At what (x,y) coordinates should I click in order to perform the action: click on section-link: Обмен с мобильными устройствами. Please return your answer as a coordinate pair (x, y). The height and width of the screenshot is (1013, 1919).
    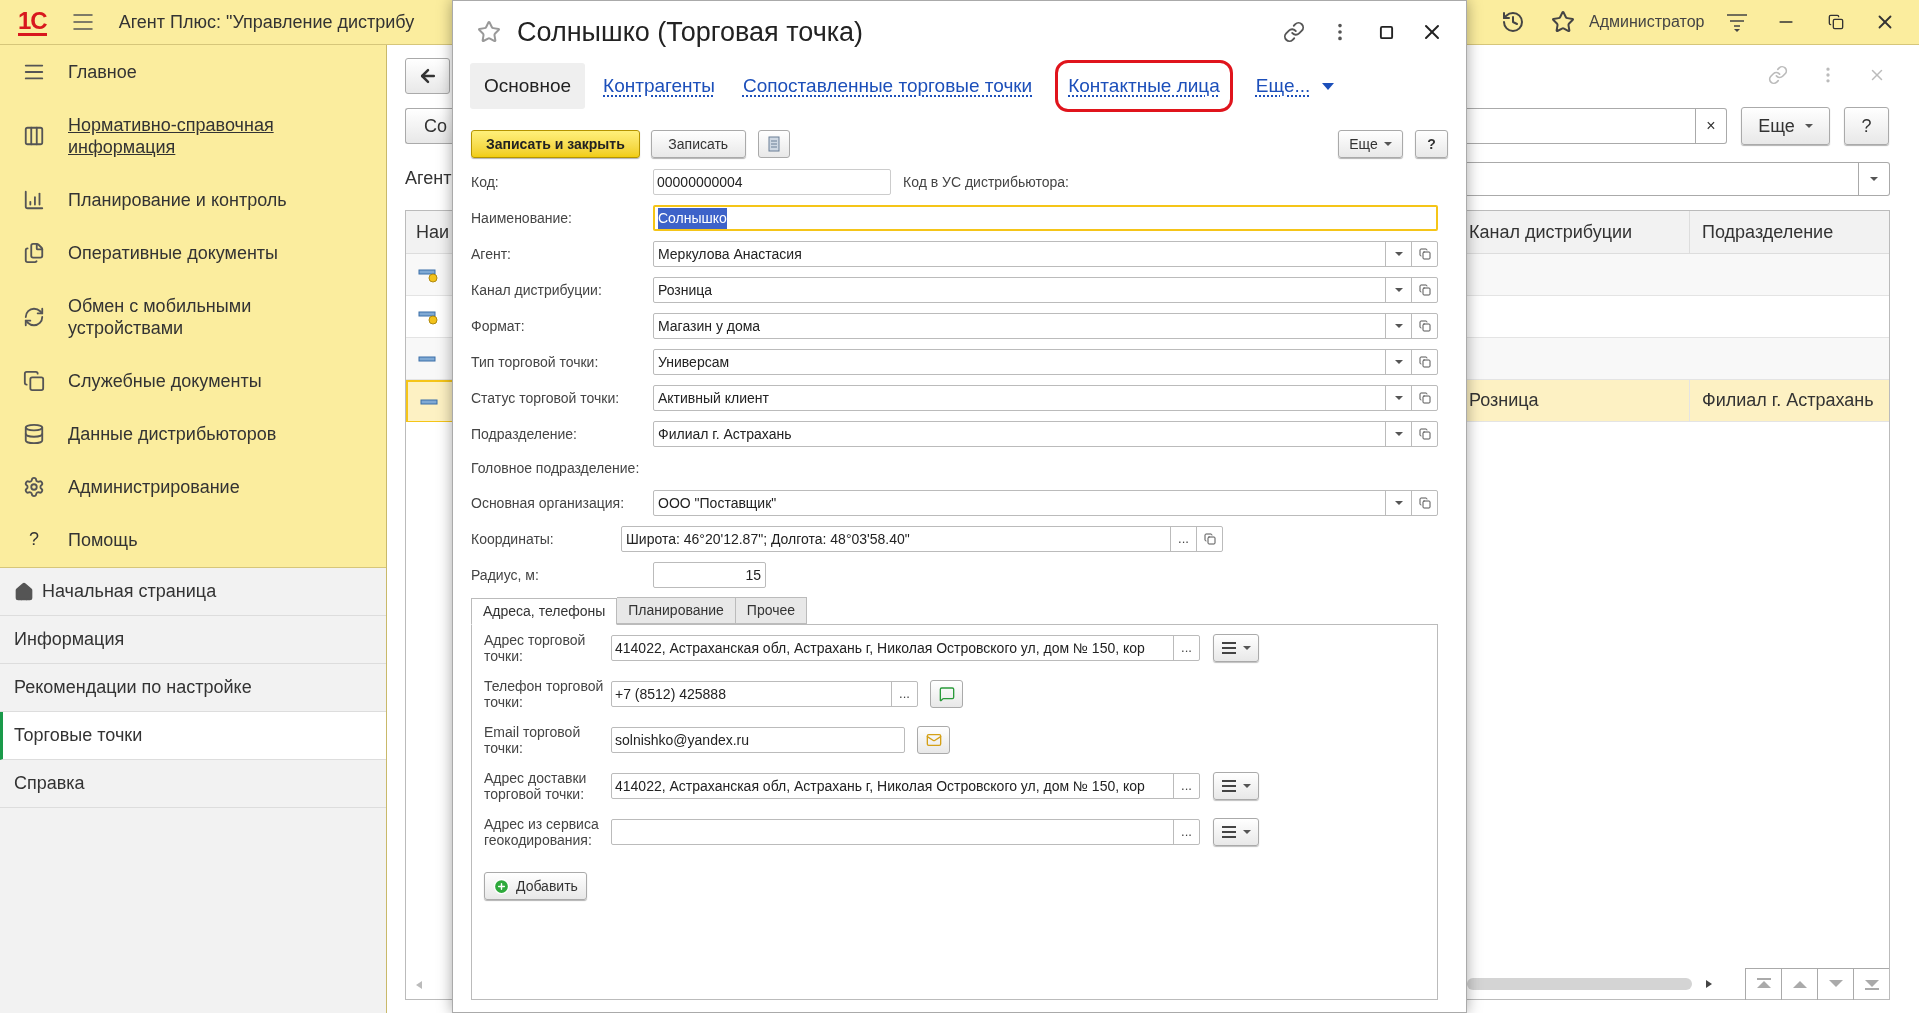
    Looking at the image, I should click on (198, 316).